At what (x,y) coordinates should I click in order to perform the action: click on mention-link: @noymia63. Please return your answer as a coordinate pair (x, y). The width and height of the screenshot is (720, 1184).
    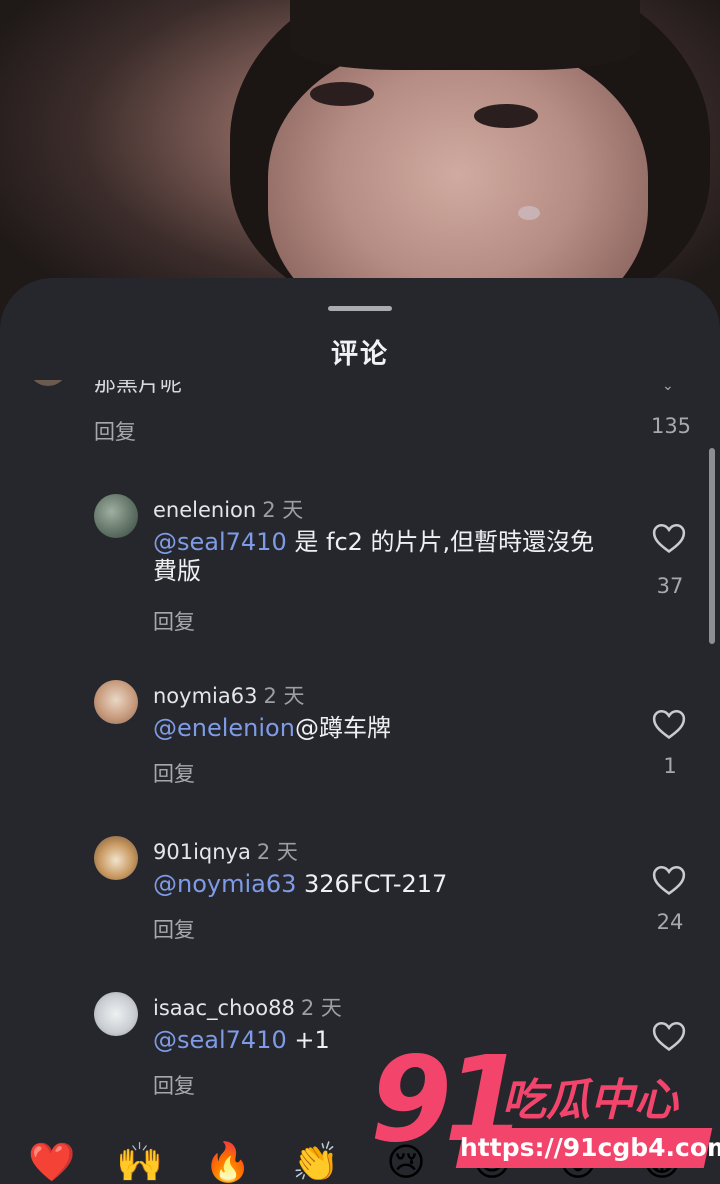
    Looking at the image, I should click on (224, 884).